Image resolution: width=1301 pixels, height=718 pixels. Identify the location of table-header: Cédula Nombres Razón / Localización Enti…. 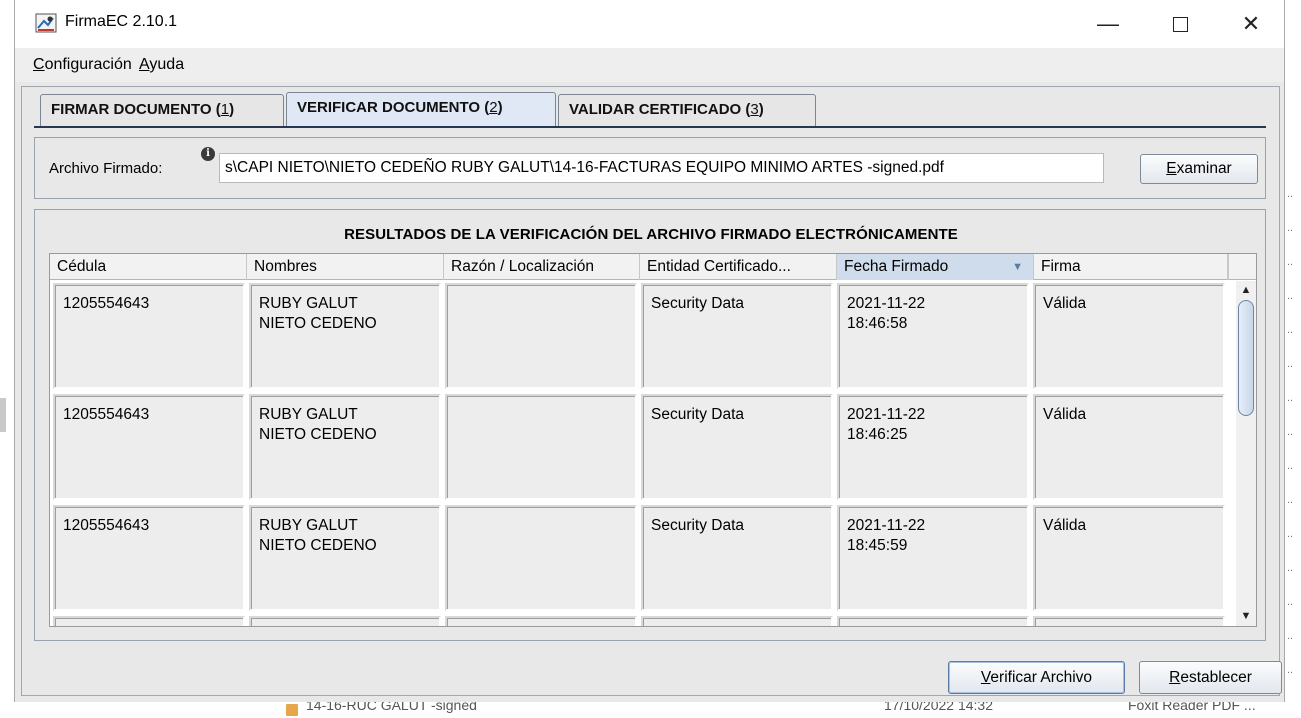
(639, 267).